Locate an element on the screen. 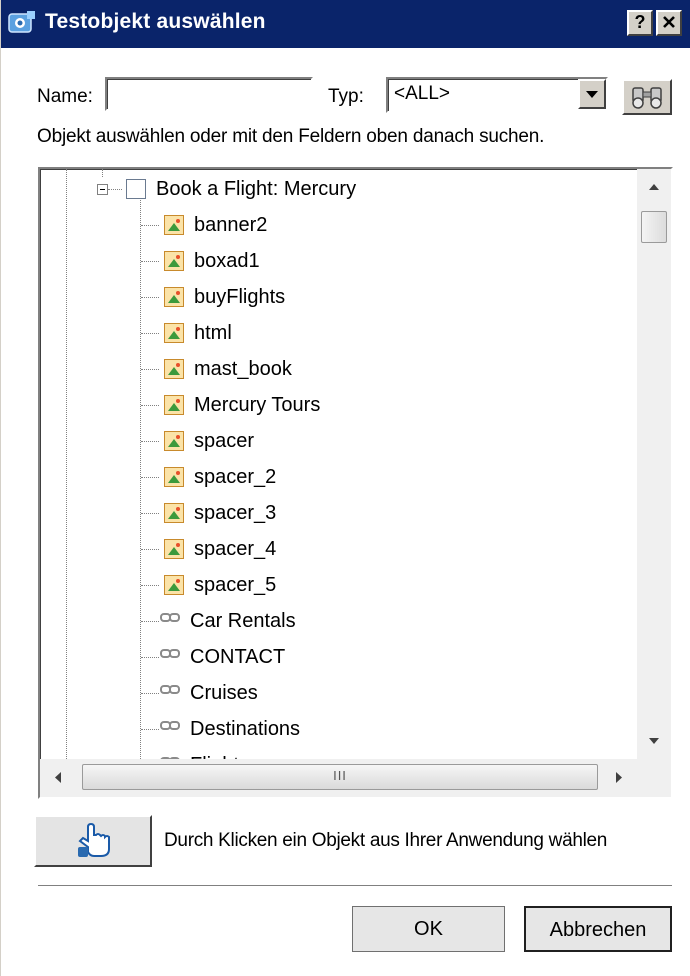  separator is located at coordinates (355, 886).